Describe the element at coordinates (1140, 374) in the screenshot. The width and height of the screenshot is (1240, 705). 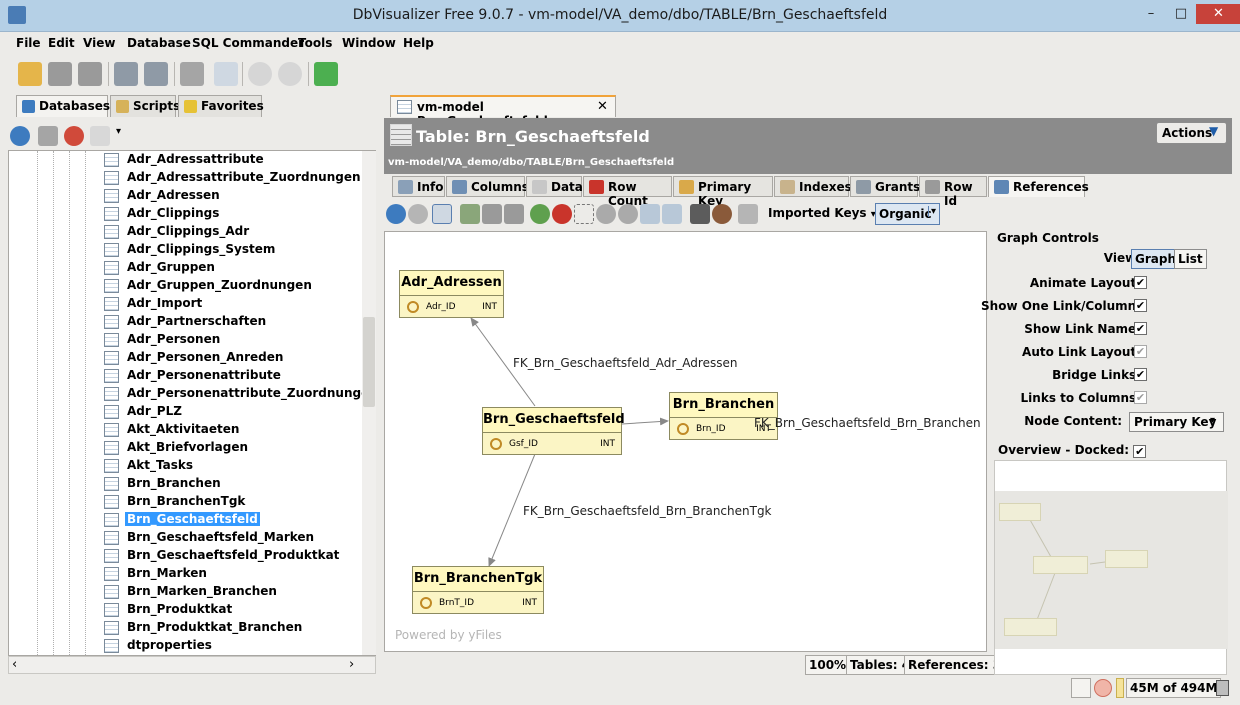
I see `bridge-links-checkbox: ✔` at that location.